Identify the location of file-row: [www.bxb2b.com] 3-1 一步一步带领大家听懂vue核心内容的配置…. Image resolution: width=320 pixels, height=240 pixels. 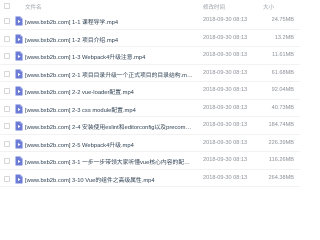
(150, 161).